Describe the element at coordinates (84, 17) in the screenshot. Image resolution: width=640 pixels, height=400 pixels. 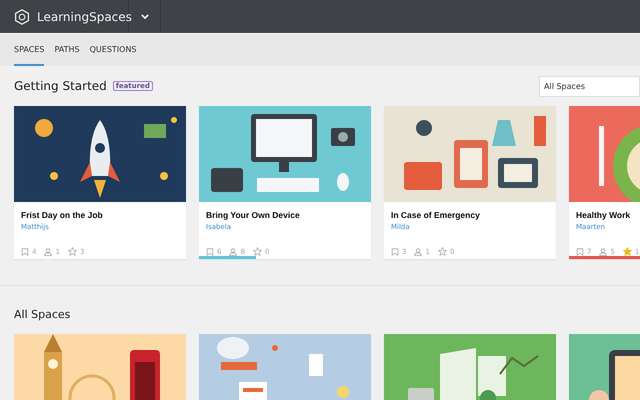
I see `app-name: LearningSpaces` at that location.